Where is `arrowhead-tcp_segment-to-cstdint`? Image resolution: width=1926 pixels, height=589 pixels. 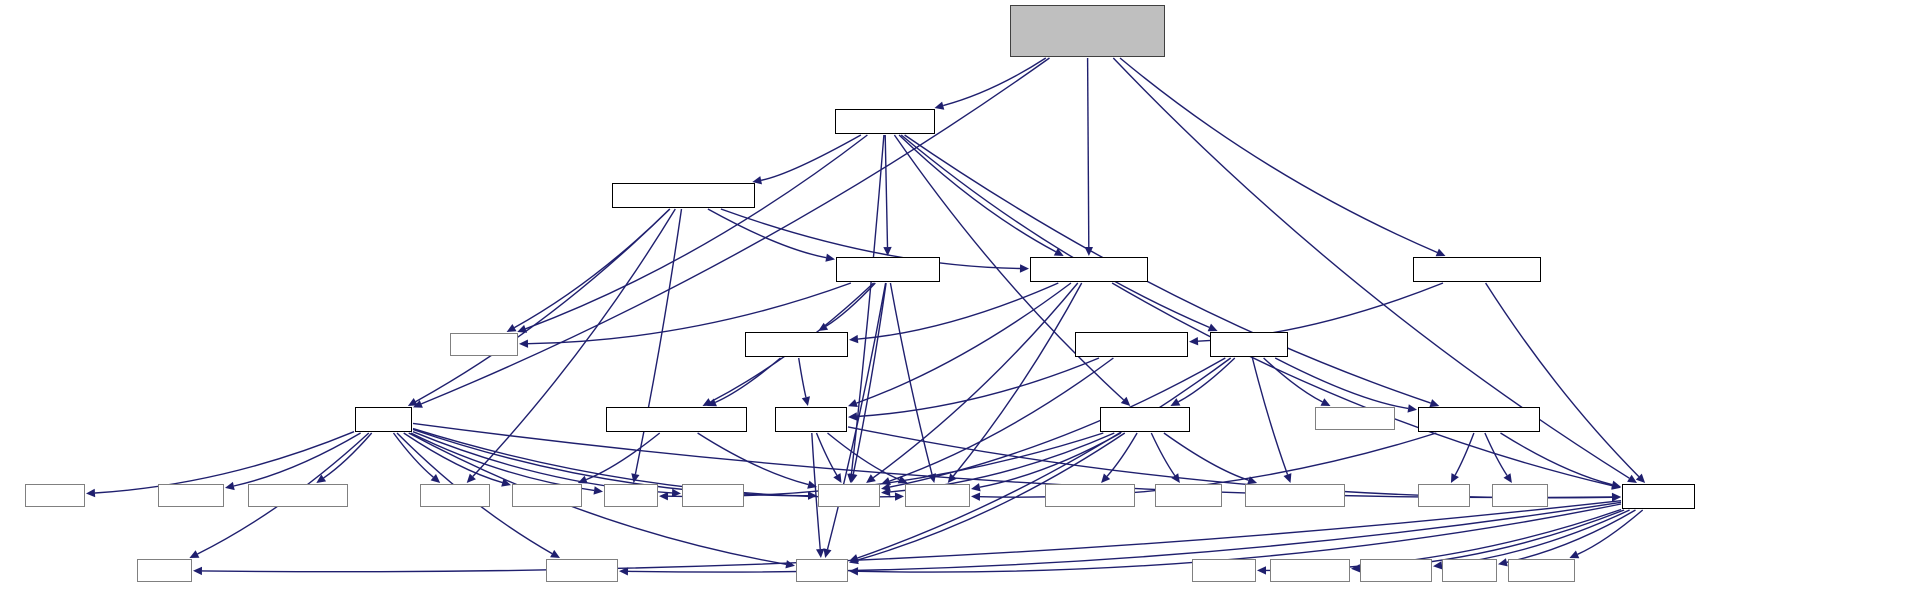
arrowhead-tcp_segment-to-cstdint is located at coordinates (871, 478).